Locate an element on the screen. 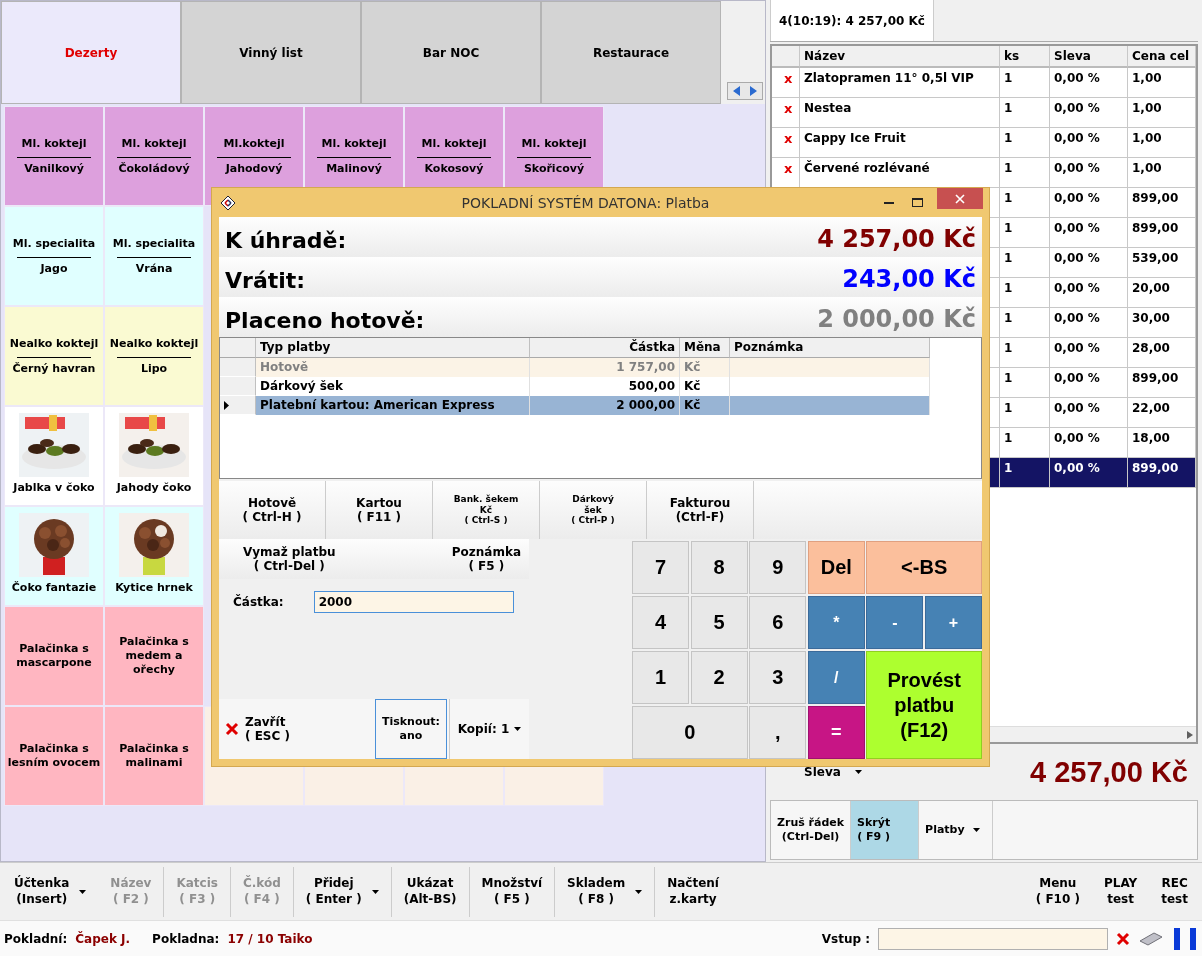  table-cell: Zlatopramen 11° 0,5l VIP is located at coordinates (900, 83).